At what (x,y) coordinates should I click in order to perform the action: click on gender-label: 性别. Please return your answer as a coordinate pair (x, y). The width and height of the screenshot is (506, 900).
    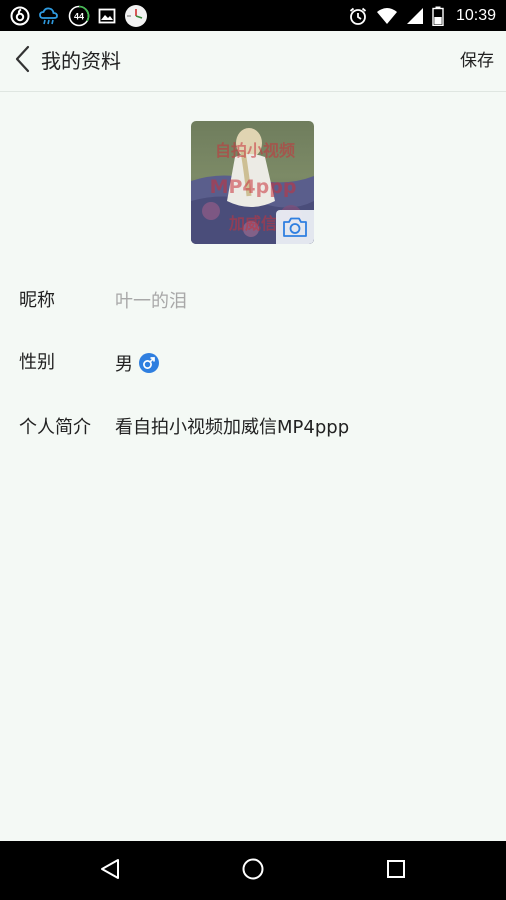
    Looking at the image, I should click on (37, 362).